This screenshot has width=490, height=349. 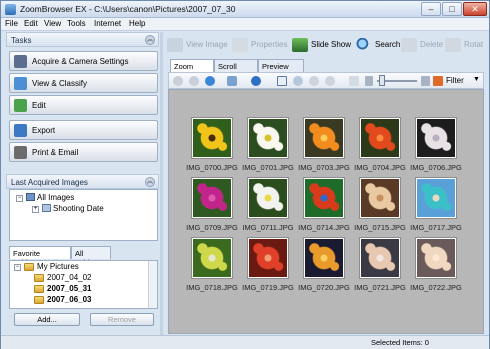 What do you see at coordinates (452, 9) in the screenshot?
I see `maximize-button: □` at bounding box center [452, 9].